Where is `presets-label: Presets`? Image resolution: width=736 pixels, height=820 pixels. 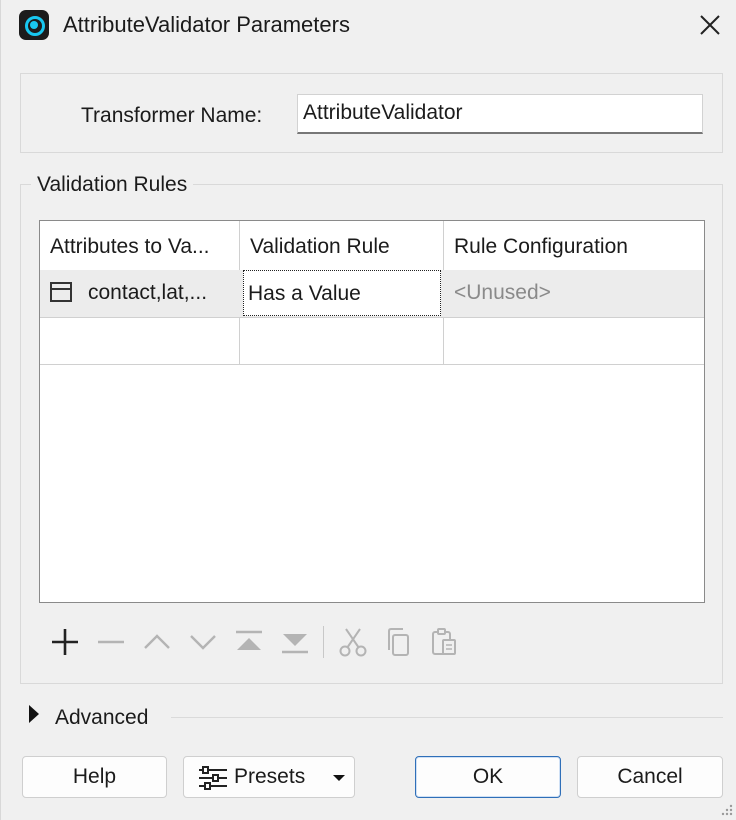
presets-label: Presets is located at coordinates (270, 776).